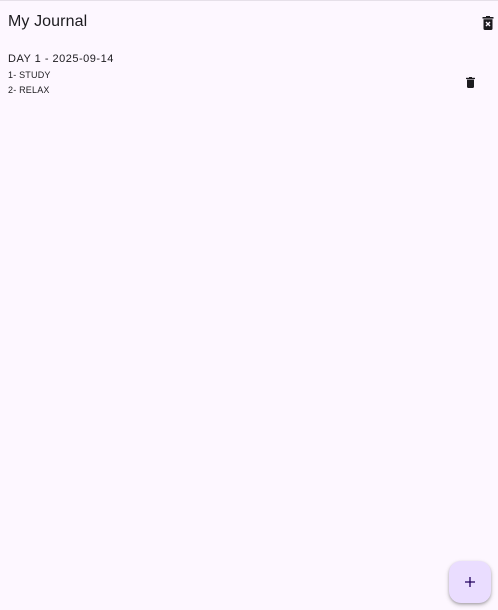  I want to click on delete-entry-button, so click(470, 82).